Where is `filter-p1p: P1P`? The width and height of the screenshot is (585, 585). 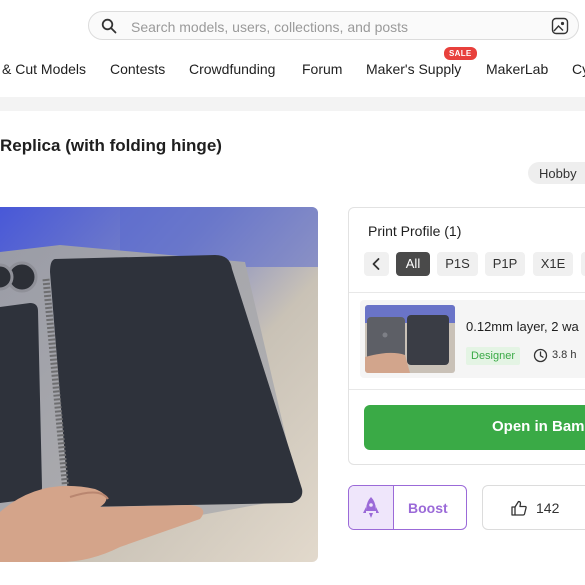
filter-p1p: P1P is located at coordinates (505, 264).